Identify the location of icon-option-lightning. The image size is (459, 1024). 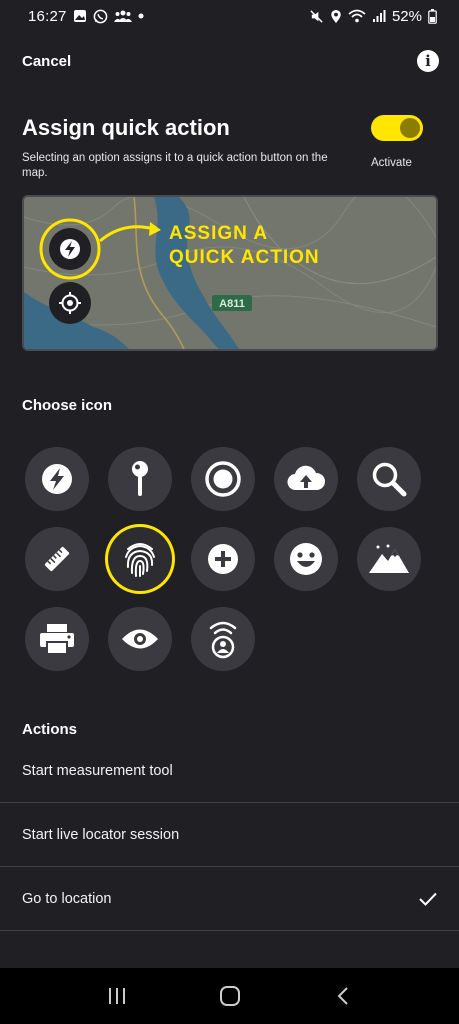
(57, 479).